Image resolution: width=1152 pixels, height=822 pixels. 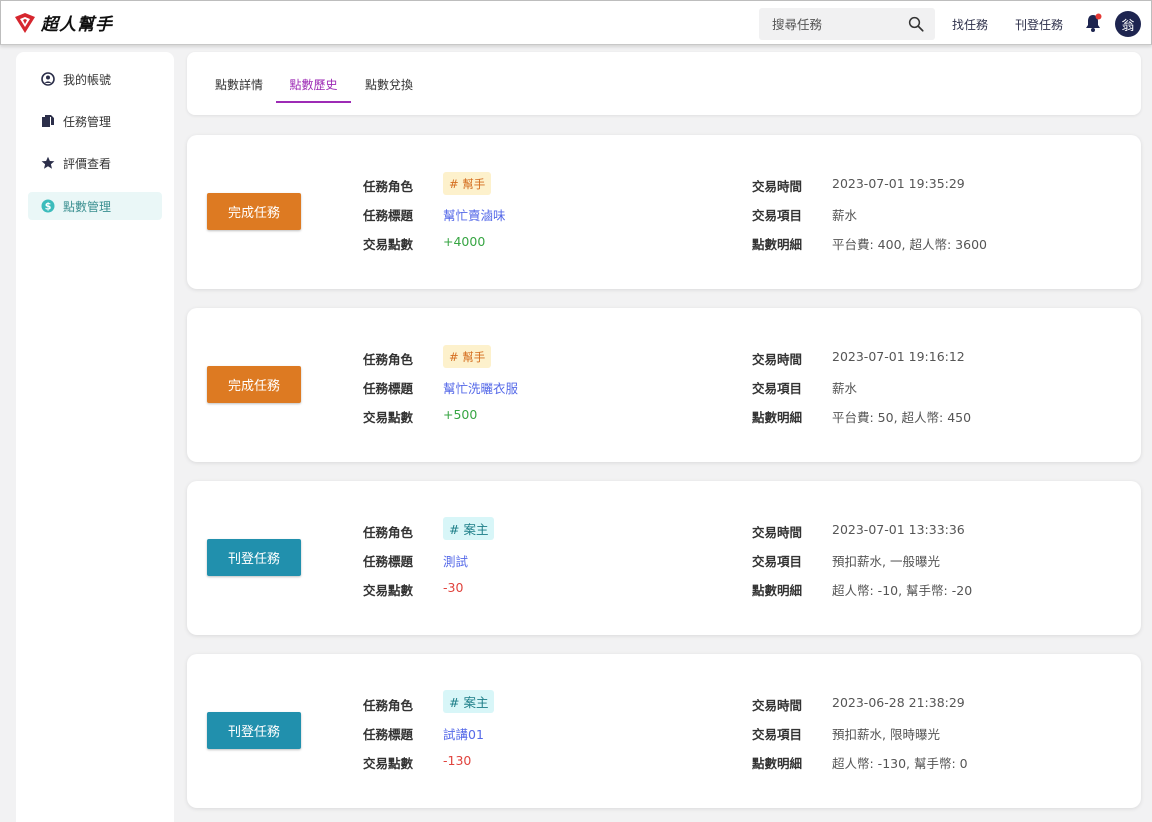 I want to click on time-value: 2023-07-01 13:33:36, so click(x=898, y=529).